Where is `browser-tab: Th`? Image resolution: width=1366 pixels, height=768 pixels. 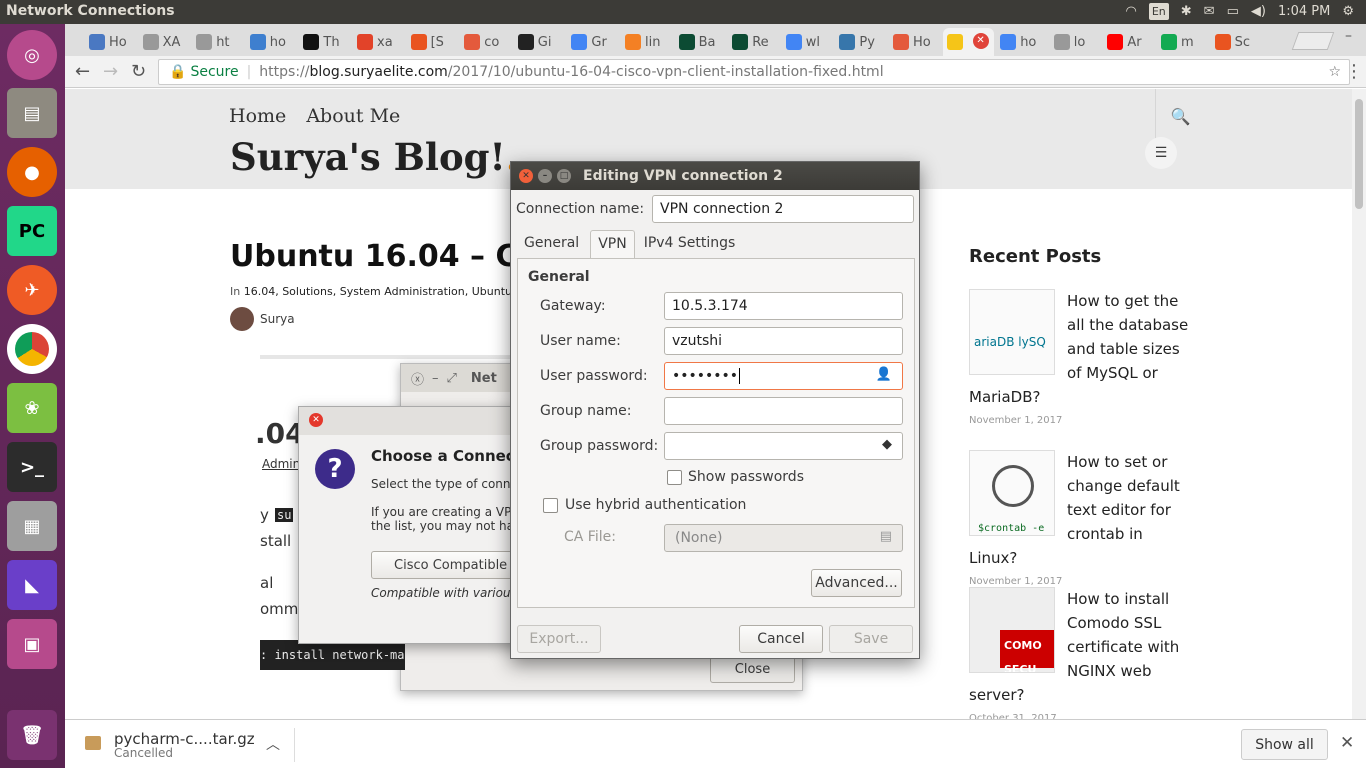
browser-tab: Th is located at coordinates (325, 42).